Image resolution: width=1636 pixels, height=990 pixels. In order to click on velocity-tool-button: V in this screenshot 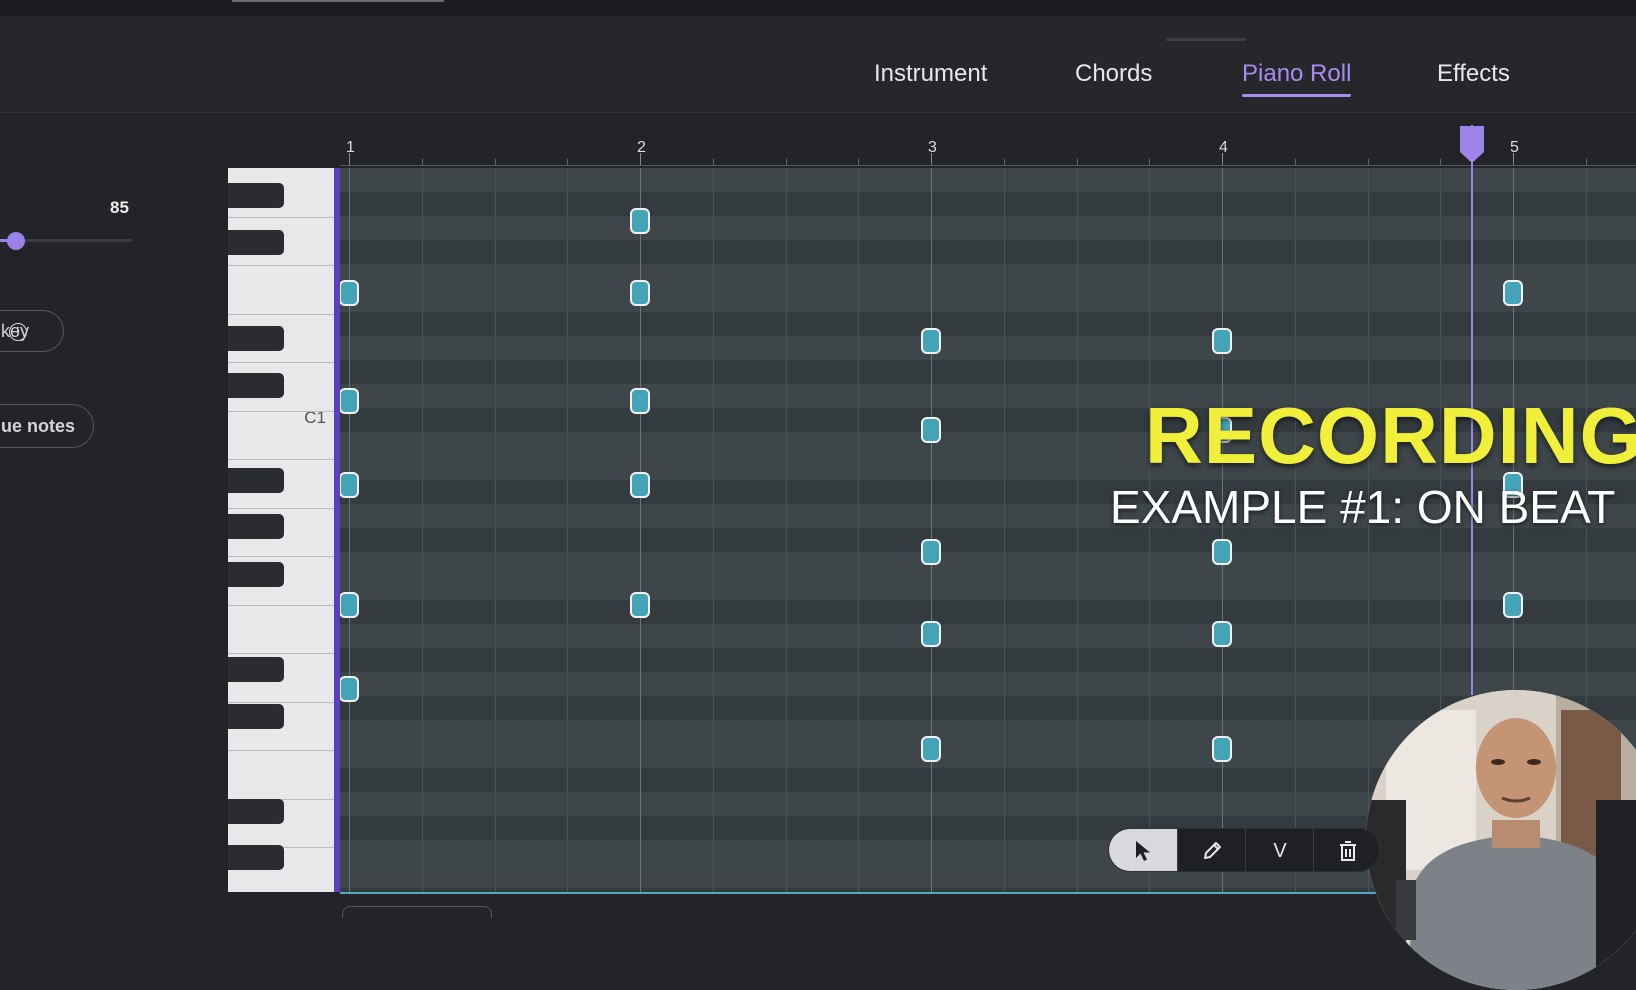, I will do `click(1279, 850)`.